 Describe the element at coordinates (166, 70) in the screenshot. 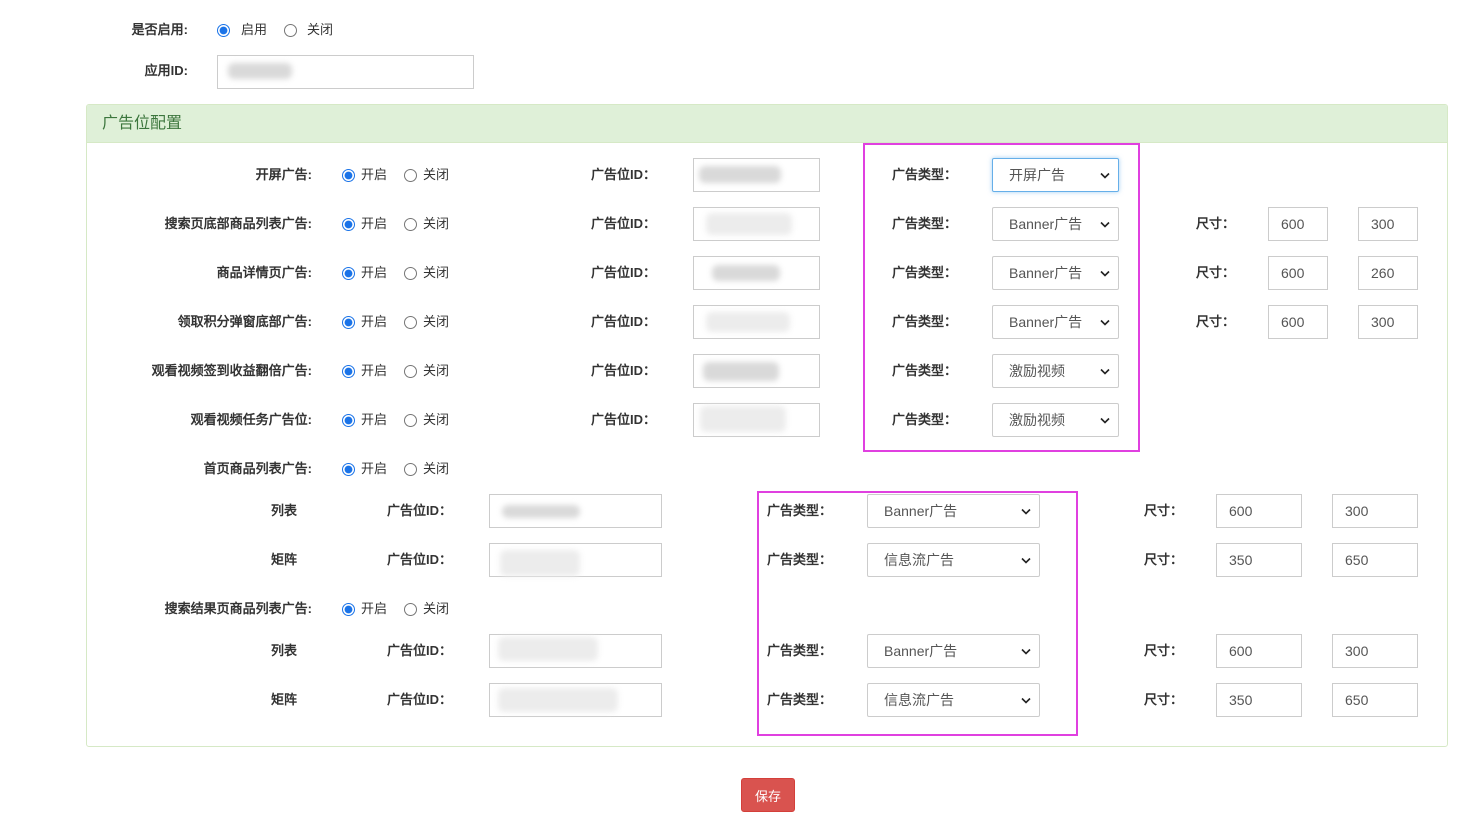

I see `app-id-label: 应用ID:` at that location.